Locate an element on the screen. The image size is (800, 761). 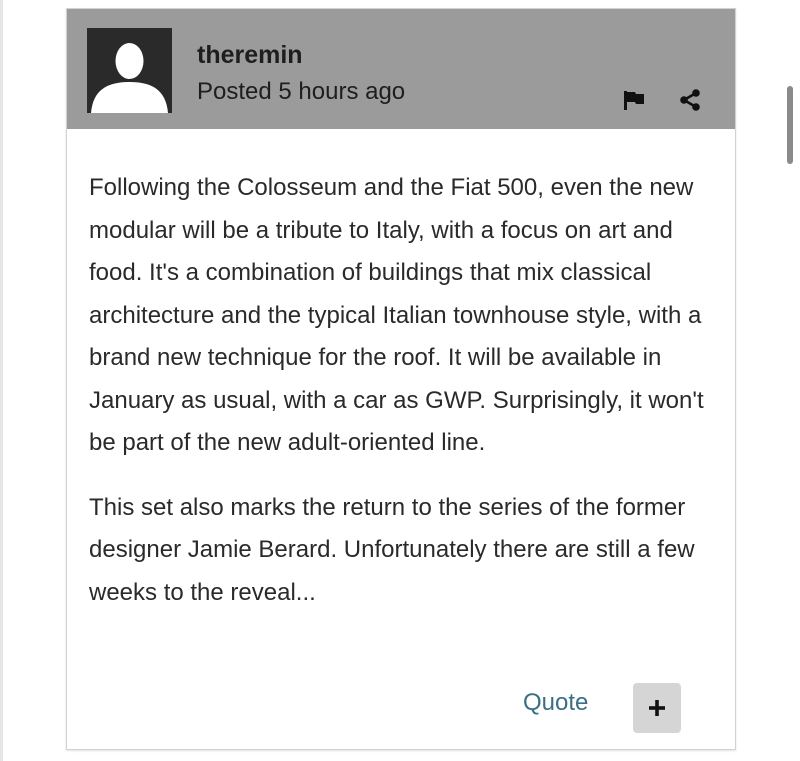
share-icon is located at coordinates (690, 100).